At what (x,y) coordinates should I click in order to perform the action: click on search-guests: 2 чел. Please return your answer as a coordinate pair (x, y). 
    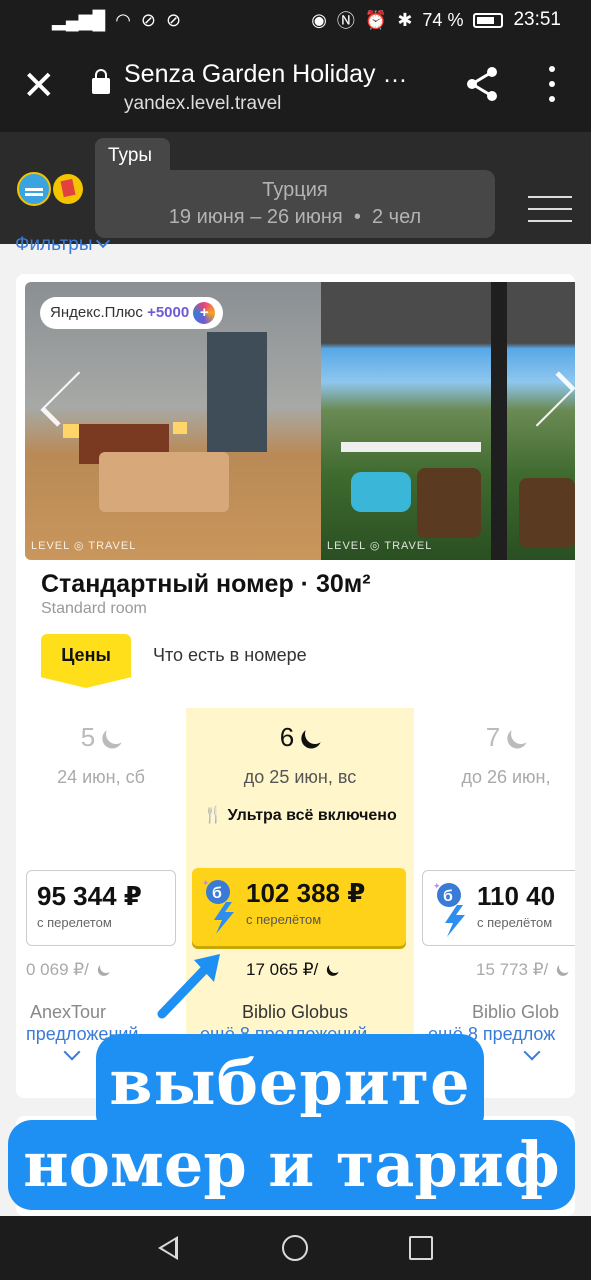
    Looking at the image, I should click on (396, 217).